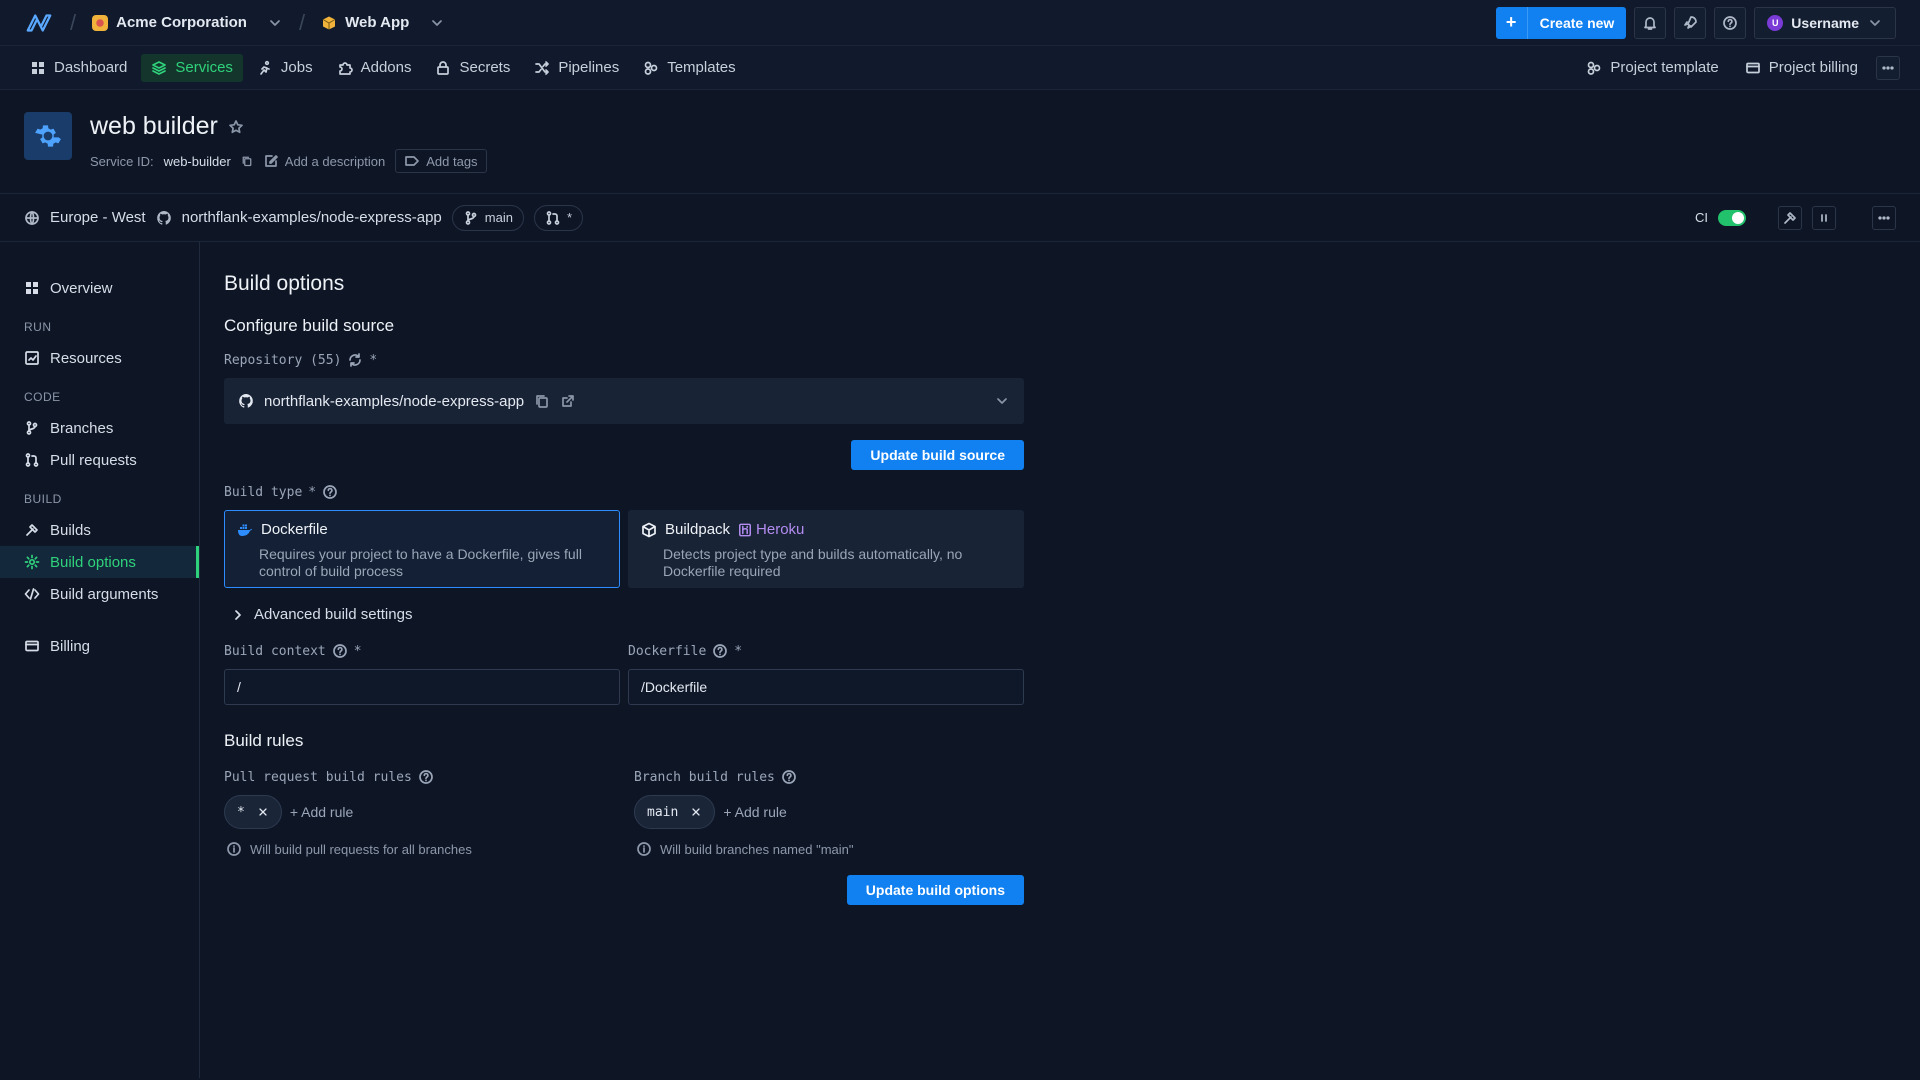 Image resolution: width=1920 pixels, height=1080 pixels. I want to click on project-template-label: Project template, so click(1664, 67).